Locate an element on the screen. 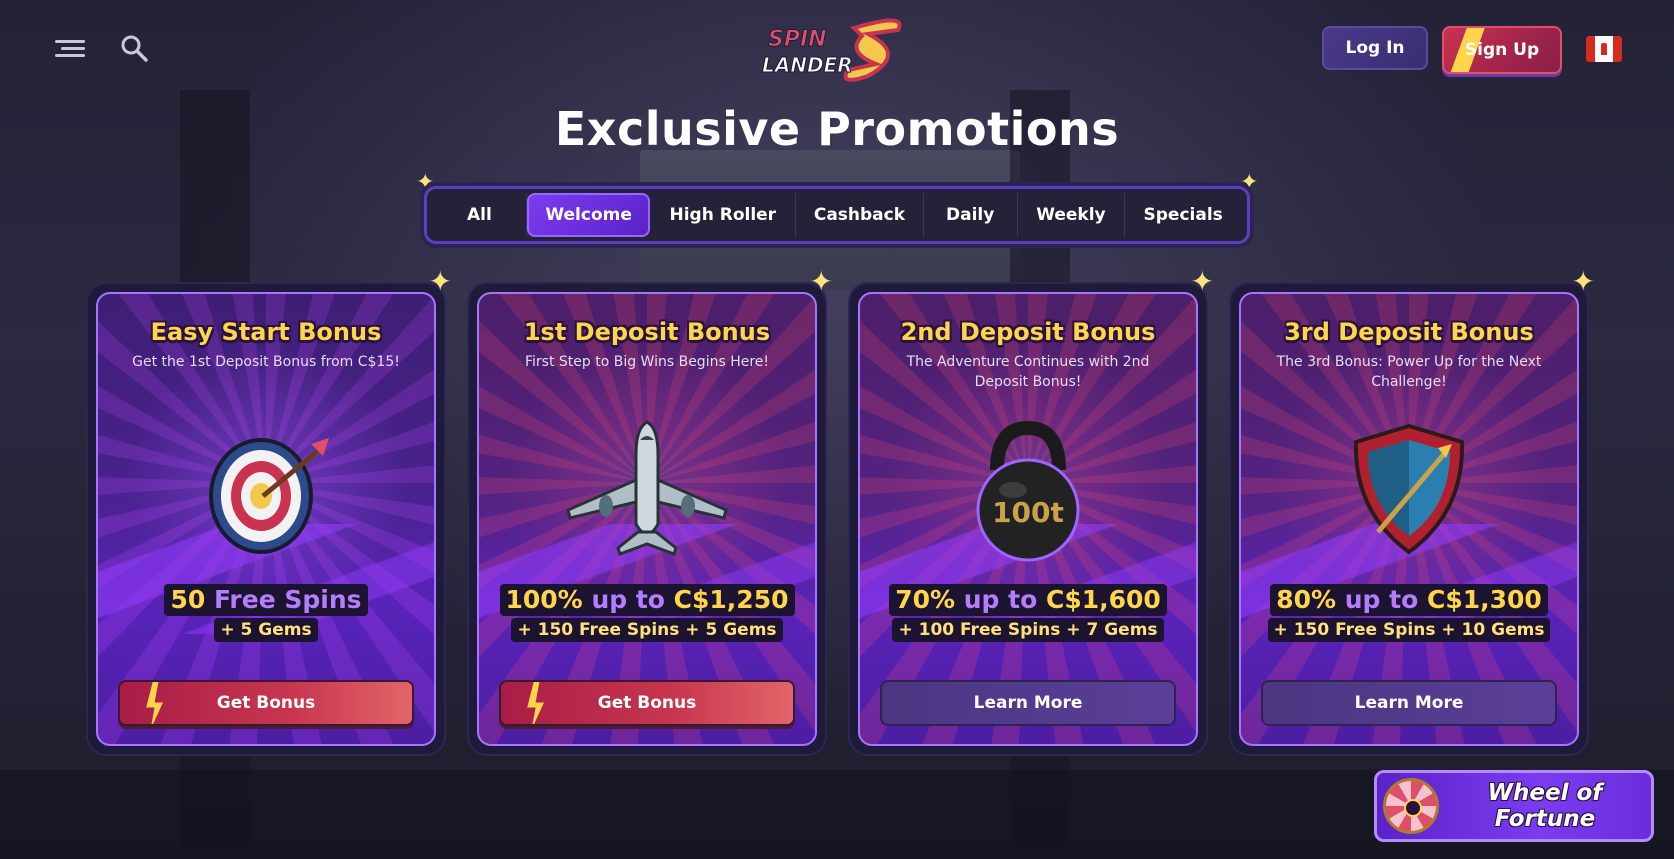  logo-text-bottom: LANDER is located at coordinates (807, 65).